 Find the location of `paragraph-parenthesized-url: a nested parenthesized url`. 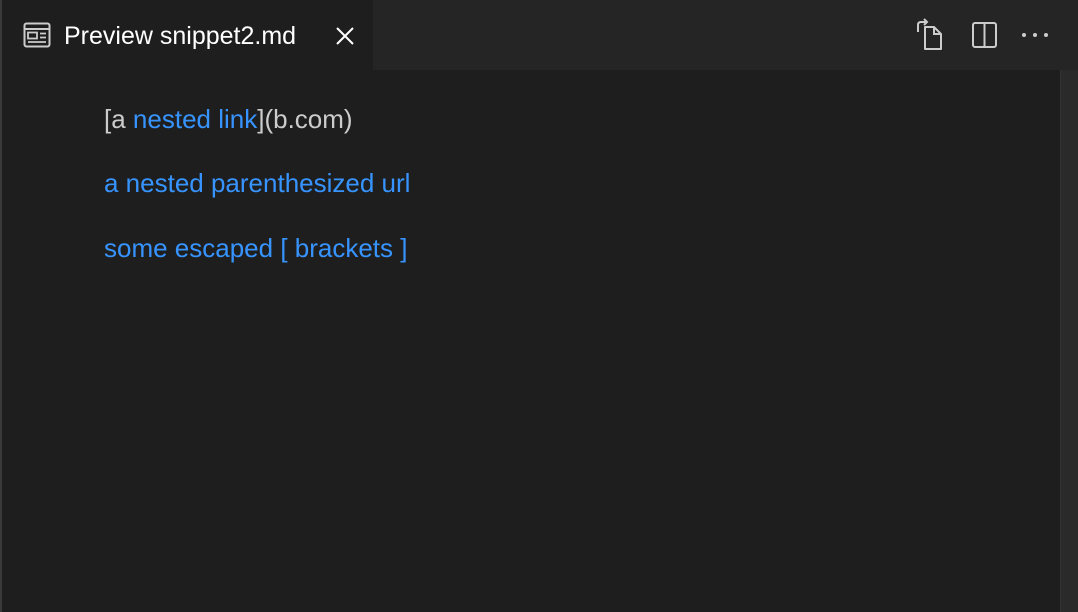

paragraph-parenthesized-url: a nested parenthesized url is located at coordinates (257, 183).